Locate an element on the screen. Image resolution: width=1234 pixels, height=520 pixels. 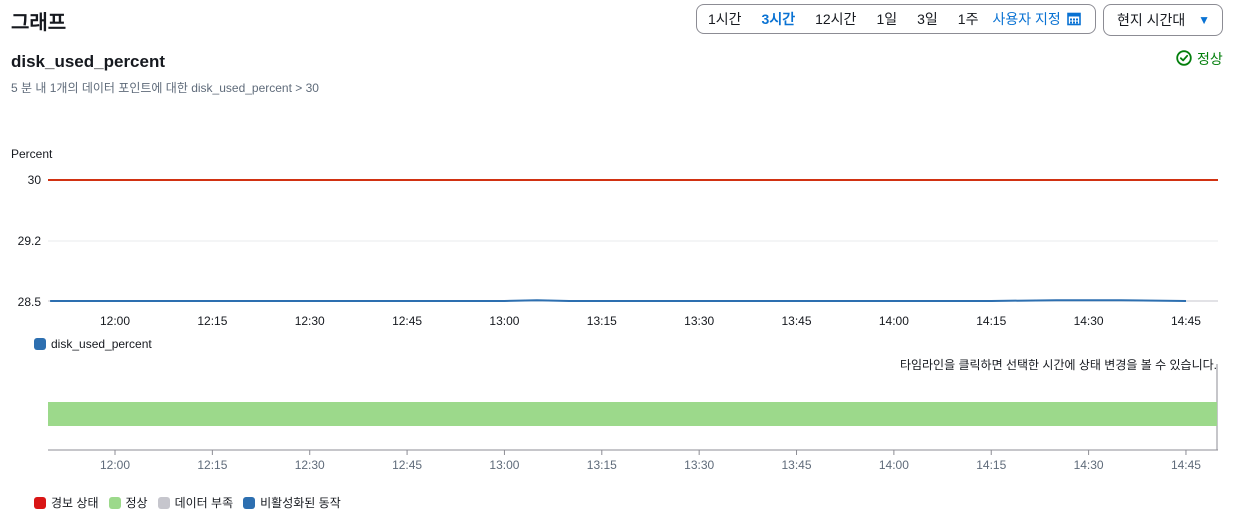
timeline-legend: 경보 상태 정상 데이터 부족 비활성화된 동작 is located at coordinates (192, 502).